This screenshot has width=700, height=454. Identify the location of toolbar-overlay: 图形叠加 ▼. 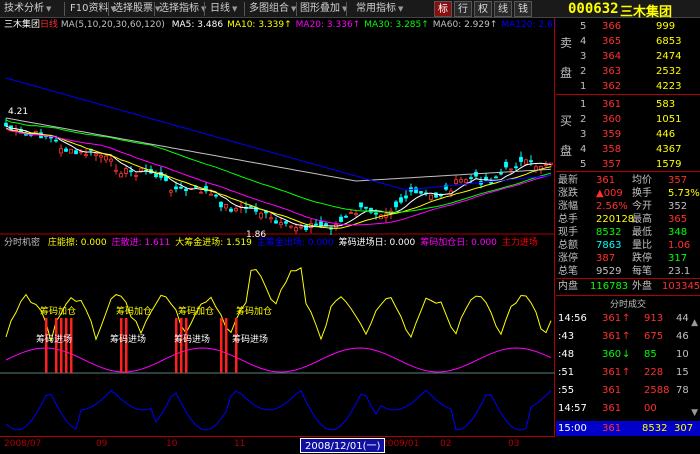
(323, 9).